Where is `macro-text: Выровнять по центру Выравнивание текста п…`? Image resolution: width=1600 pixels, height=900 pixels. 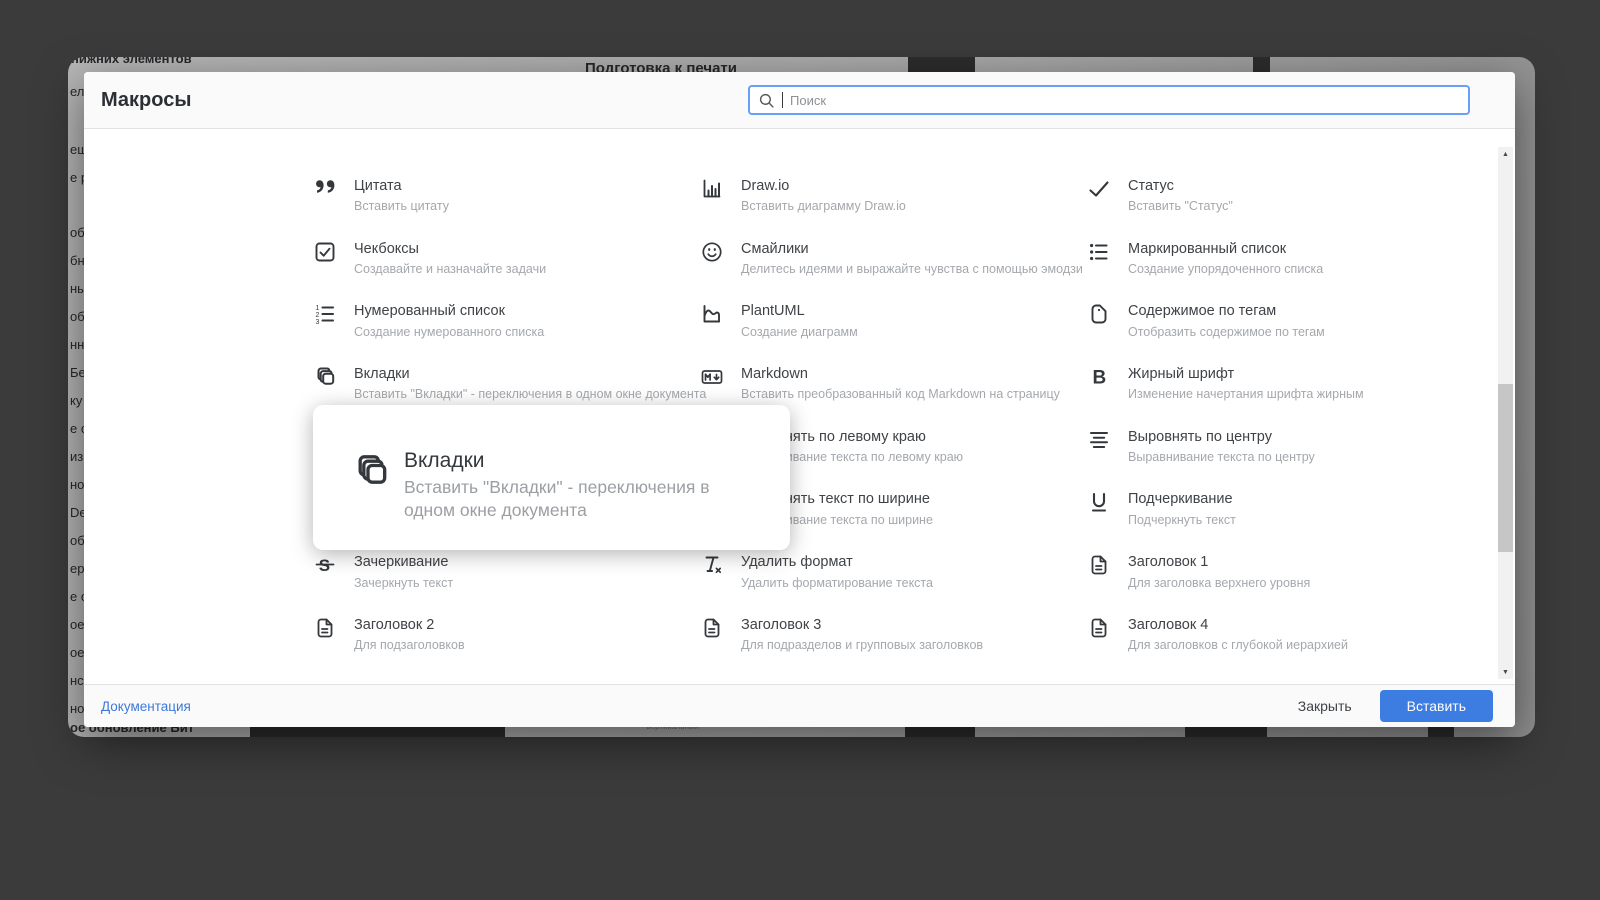 macro-text: Выровнять по центру Выравнивание текста п… is located at coordinates (1221, 446).